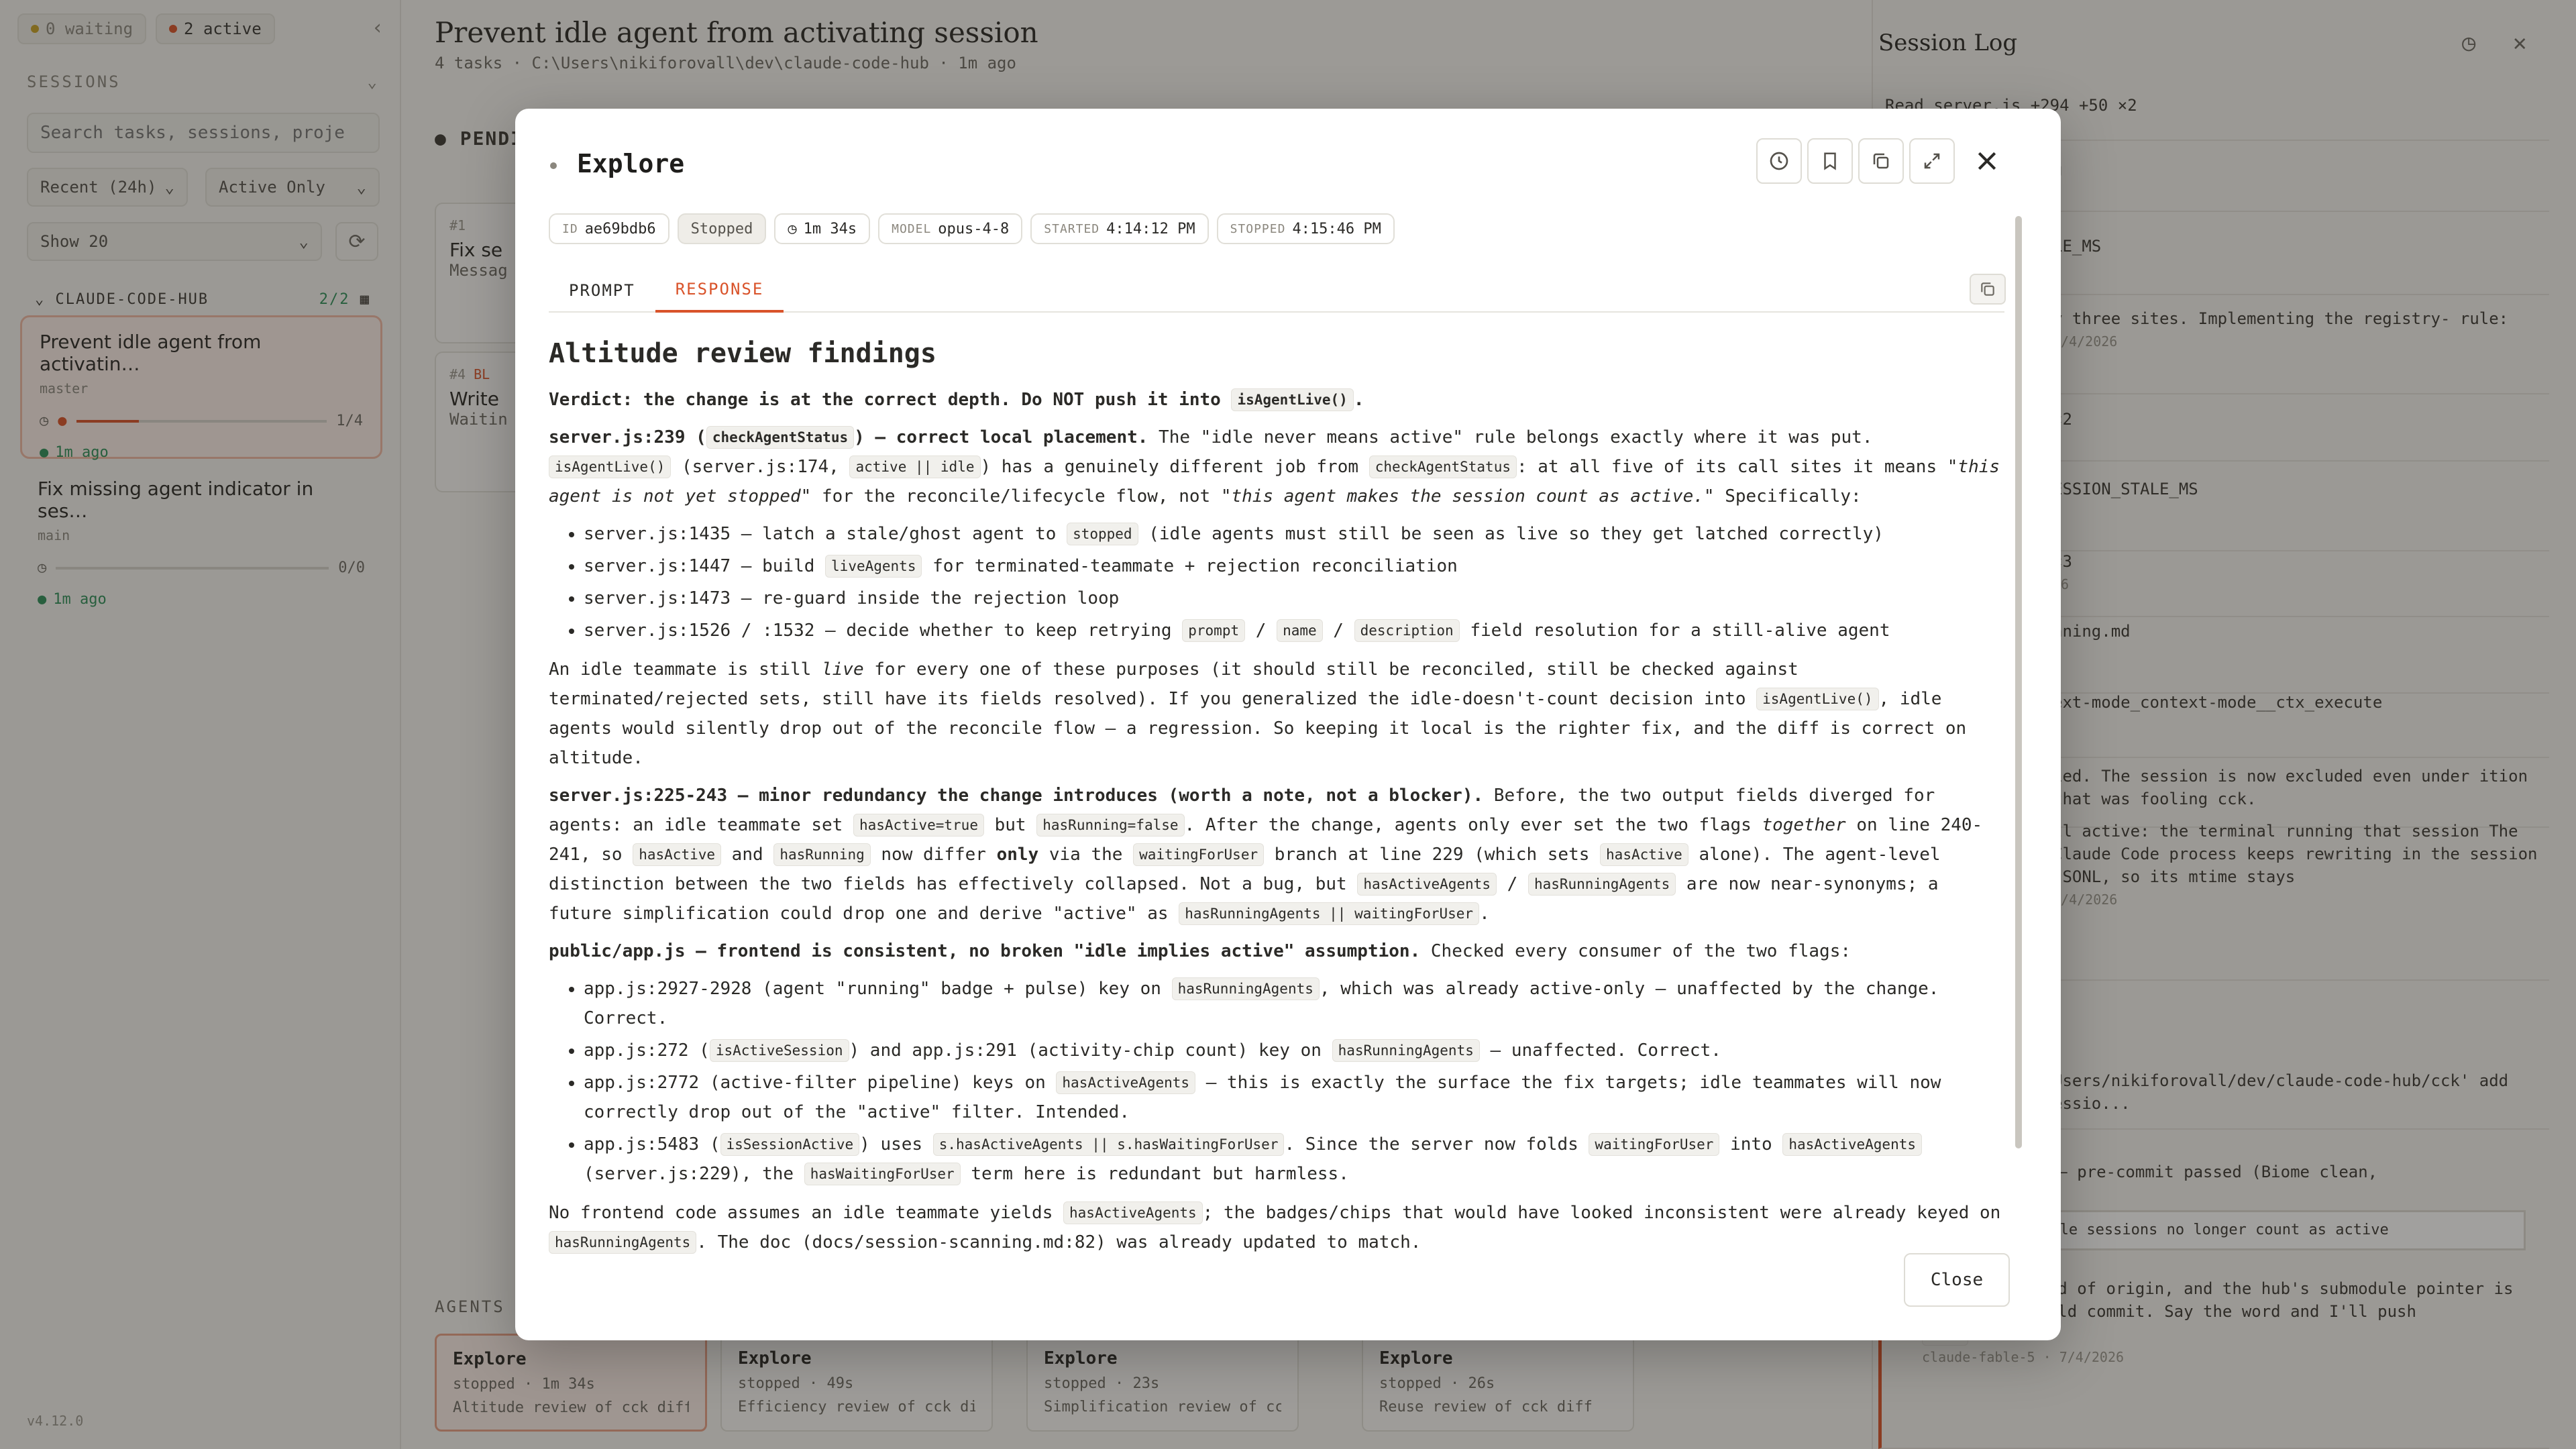 The height and width of the screenshot is (1449, 2576). Describe the element at coordinates (1010, 825) in the screenshot. I see `text: but` at that location.